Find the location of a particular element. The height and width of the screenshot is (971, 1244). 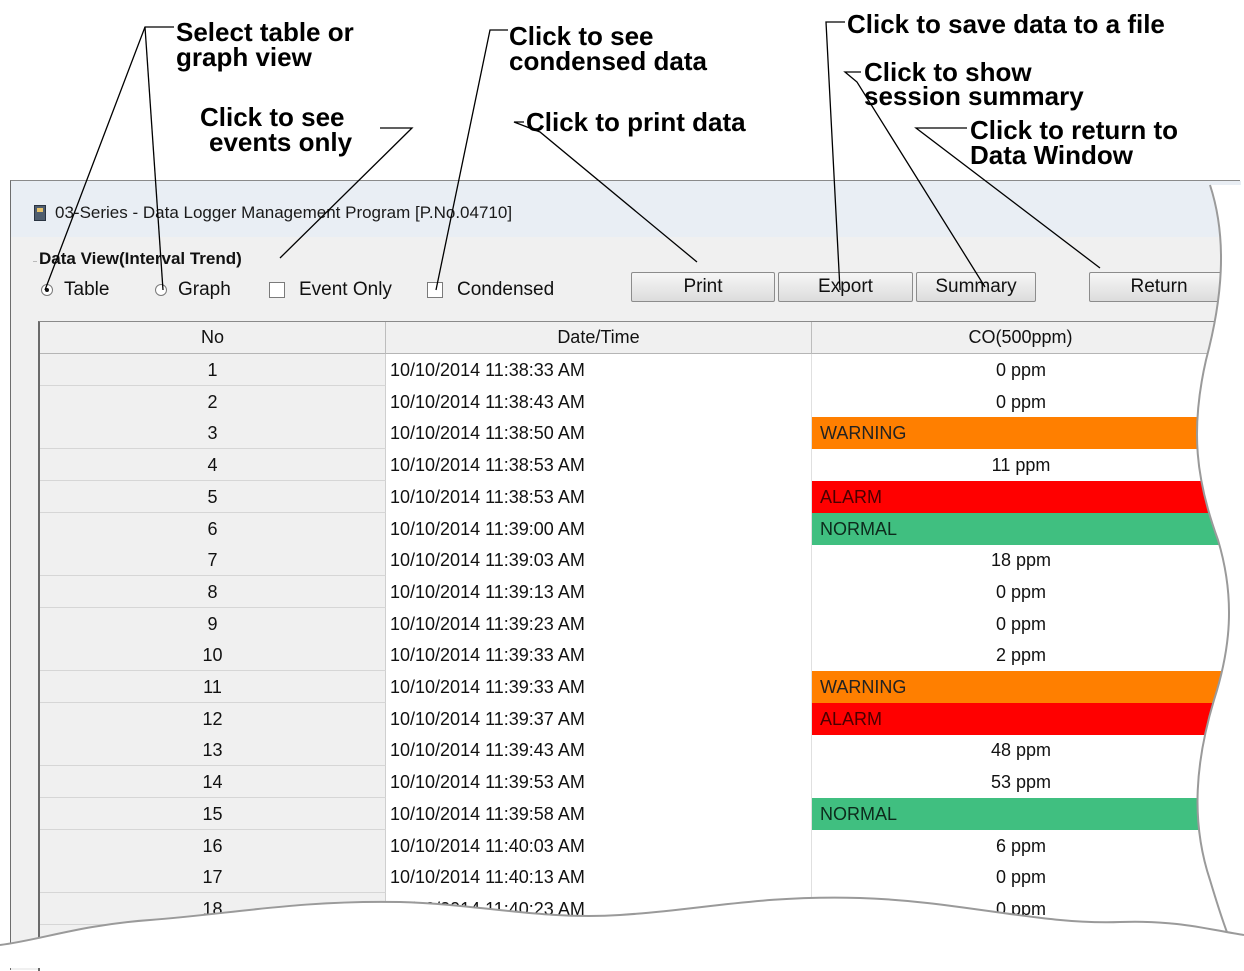

datetime-cell: 10/10/2014 11:39:13 AM is located at coordinates (599, 591).